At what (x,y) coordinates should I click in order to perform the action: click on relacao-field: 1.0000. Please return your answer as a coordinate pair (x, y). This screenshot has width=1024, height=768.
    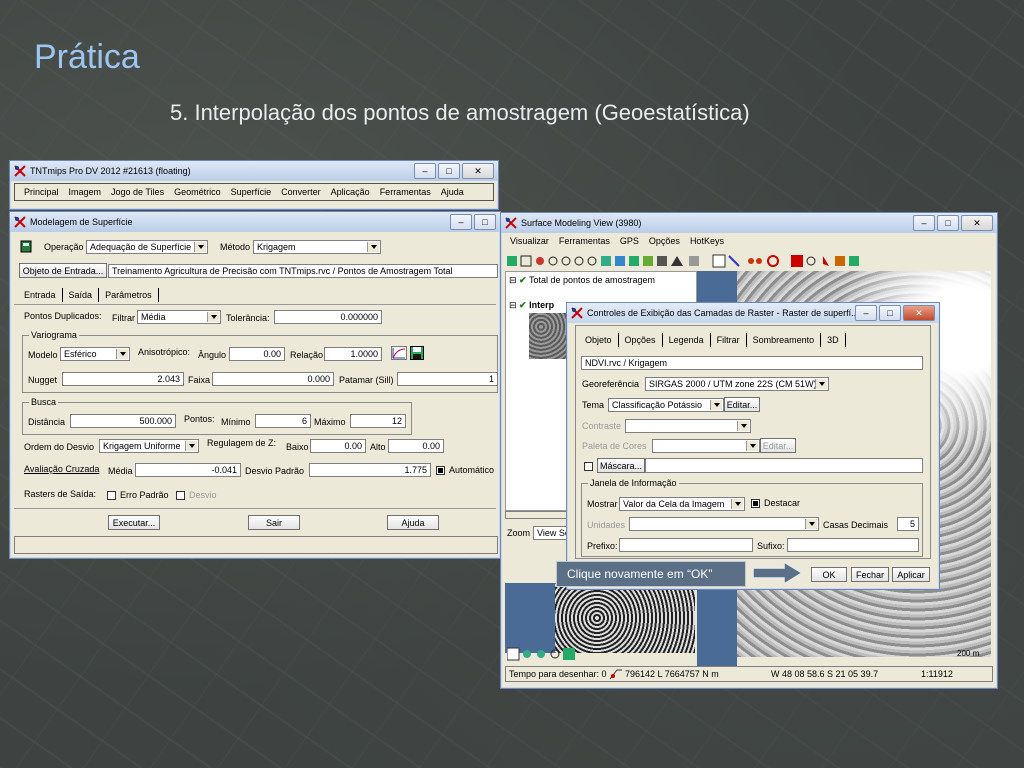
    Looking at the image, I should click on (353, 354).